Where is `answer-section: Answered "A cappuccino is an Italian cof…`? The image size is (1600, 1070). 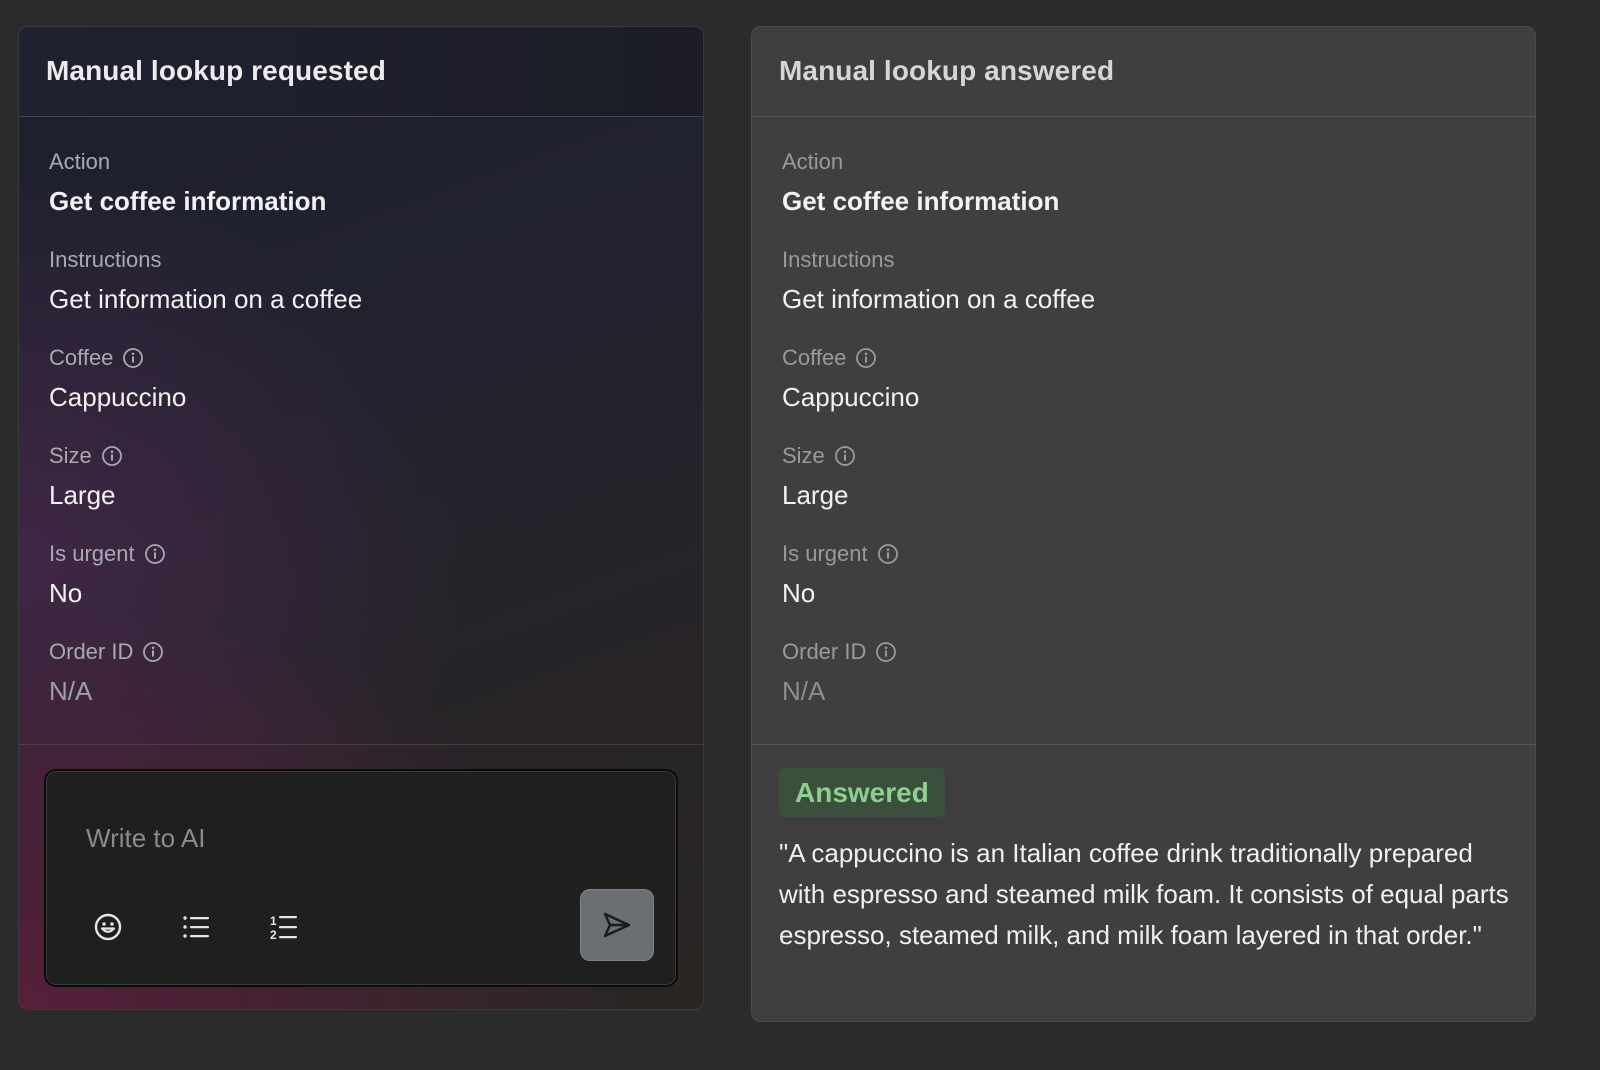
answer-section: Answered "A cappuccino is an Italian cof… is located at coordinates (1143, 850).